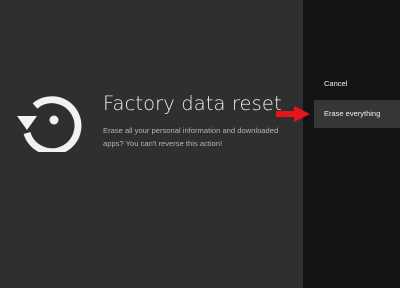  I want to click on factory-reset-icon, so click(48, 120).